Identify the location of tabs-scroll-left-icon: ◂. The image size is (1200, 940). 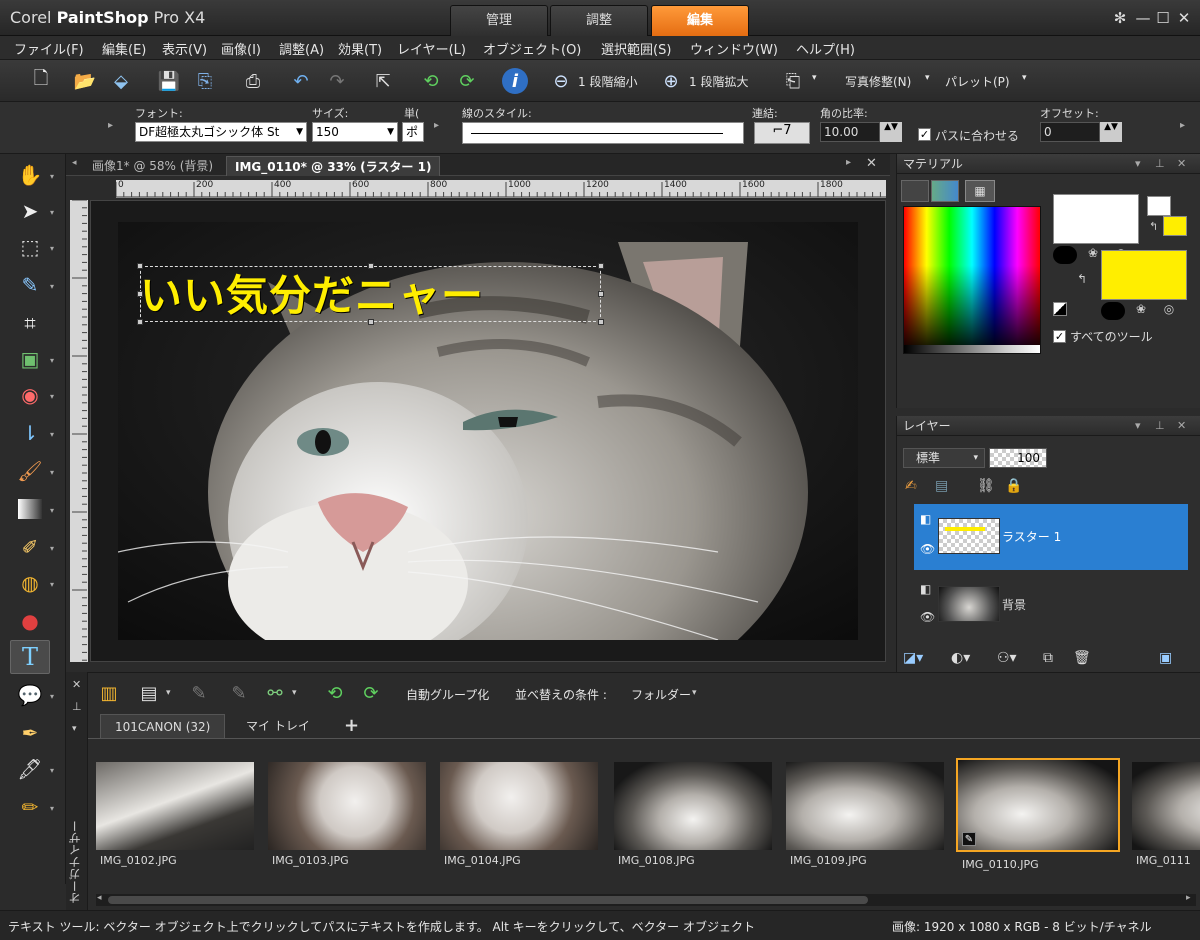
(74, 163).